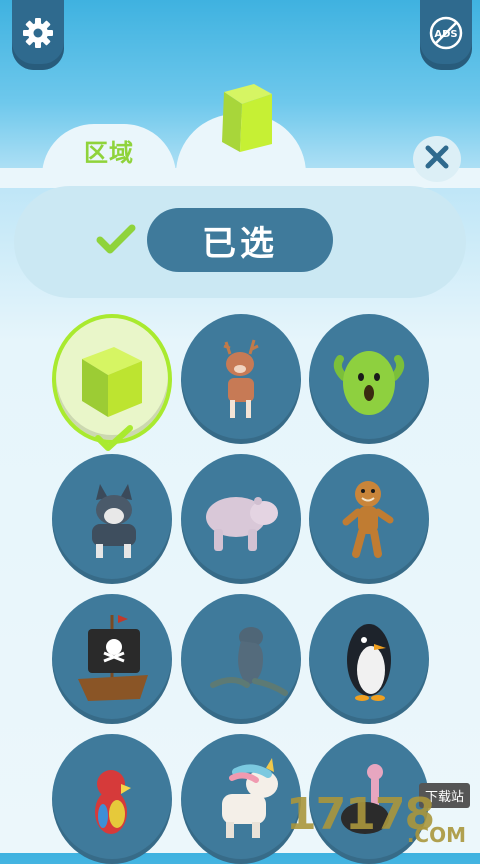  What do you see at coordinates (436, 835) in the screenshot?
I see `watermark-domain: .COM` at bounding box center [436, 835].